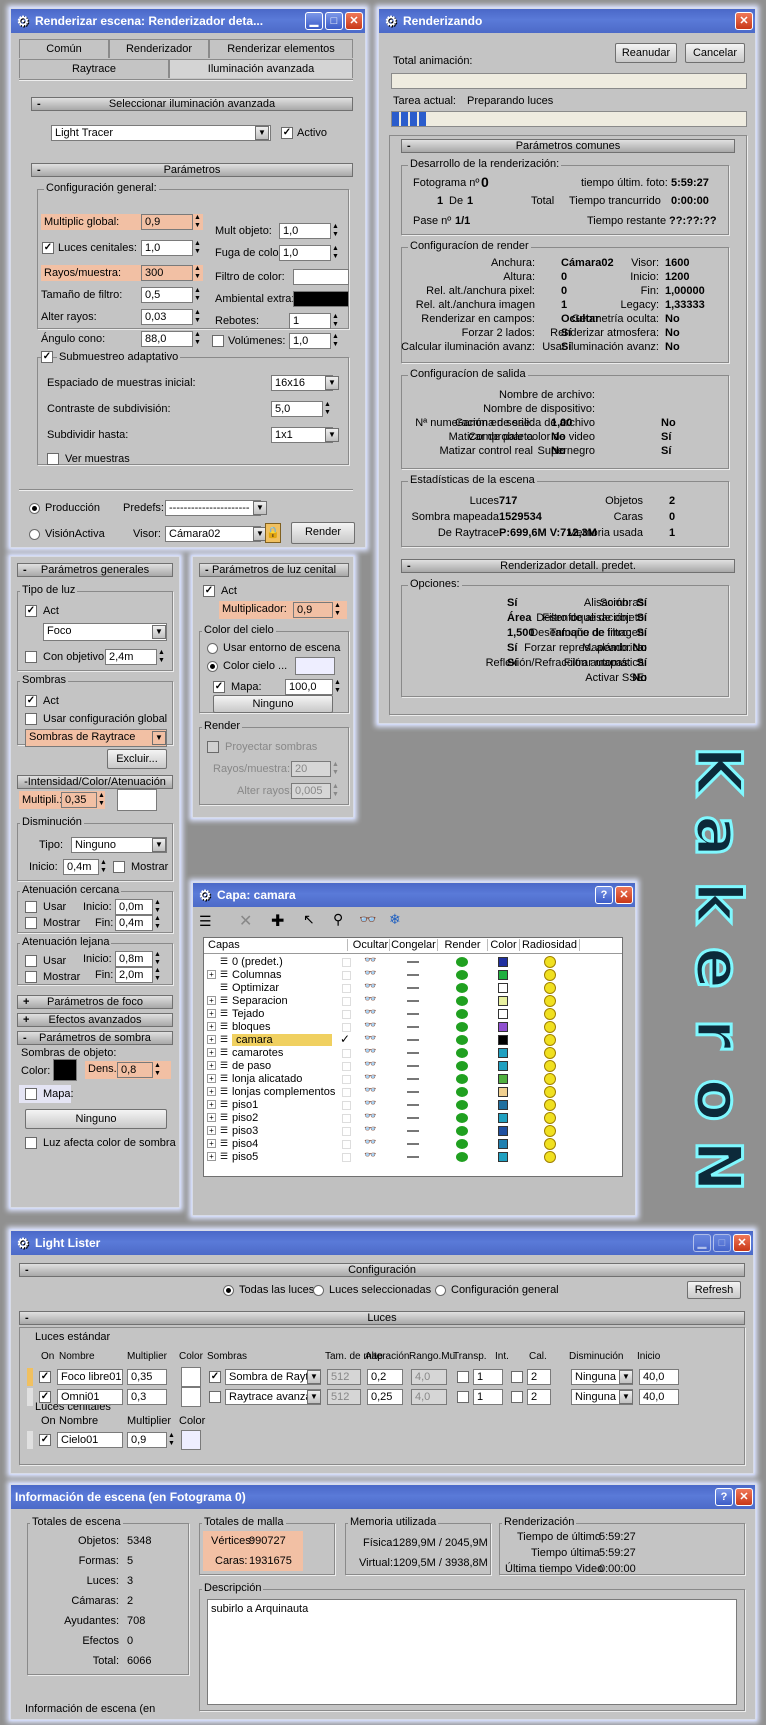  I want to click on multiplicador-field: 0,9, so click(313, 610).